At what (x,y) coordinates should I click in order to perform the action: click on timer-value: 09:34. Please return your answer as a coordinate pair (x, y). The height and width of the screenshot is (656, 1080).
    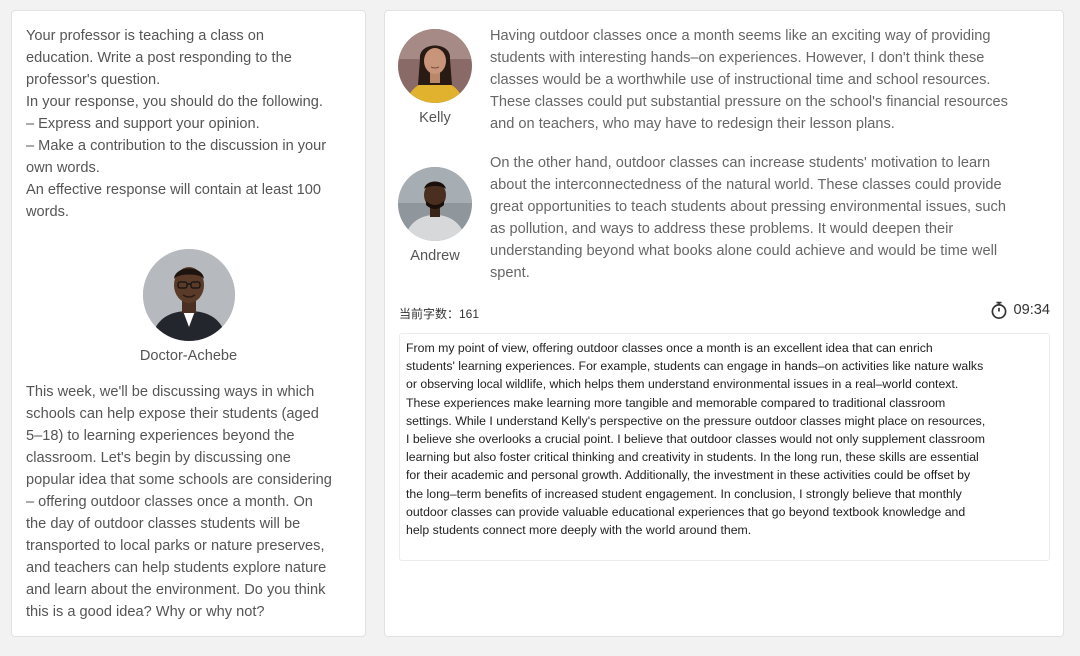
    Looking at the image, I should click on (1031, 310).